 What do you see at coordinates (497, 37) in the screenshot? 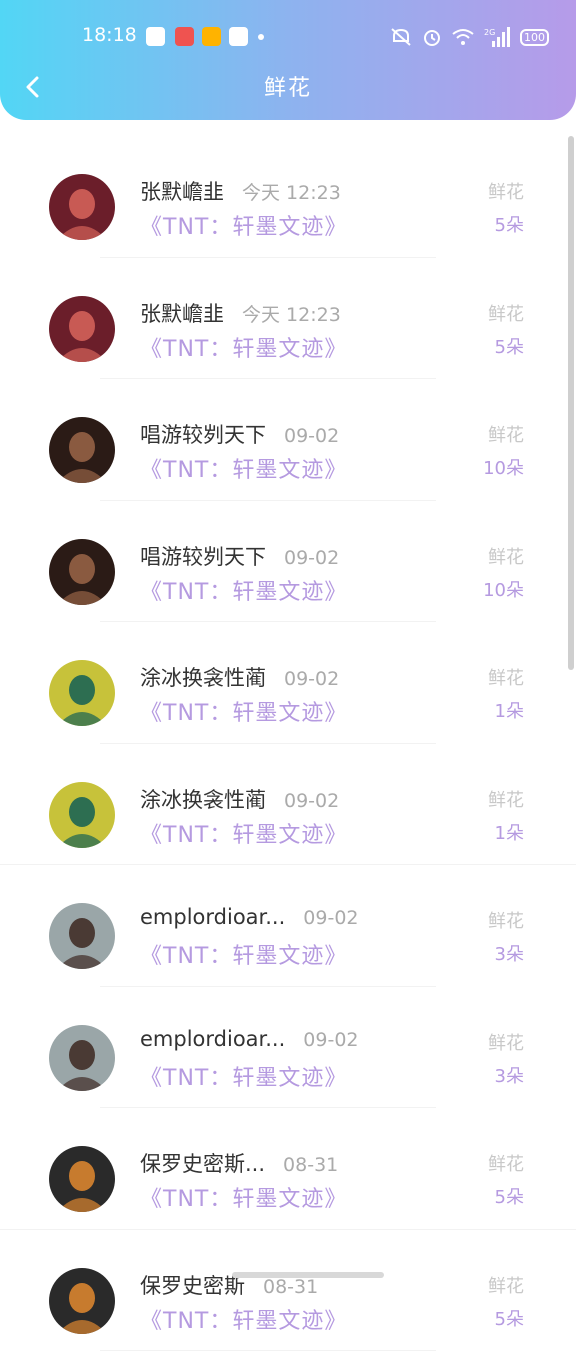
I see `signal-icon: 2G` at bounding box center [497, 37].